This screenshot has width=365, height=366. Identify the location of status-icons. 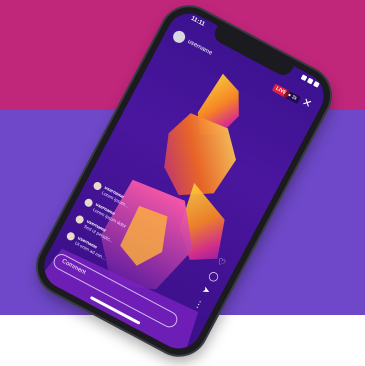
(310, 81).